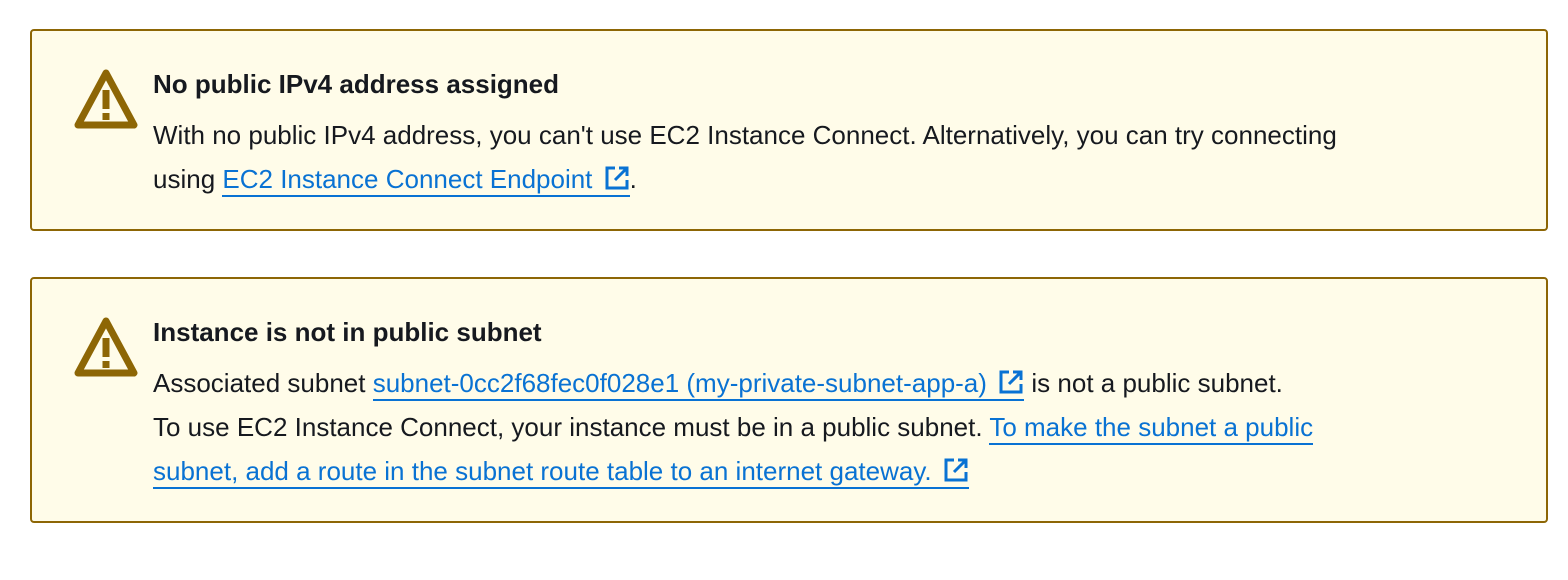 Image resolution: width=1568 pixels, height=580 pixels. Describe the element at coordinates (633, 179) in the screenshot. I see `alert-text: .` at that location.